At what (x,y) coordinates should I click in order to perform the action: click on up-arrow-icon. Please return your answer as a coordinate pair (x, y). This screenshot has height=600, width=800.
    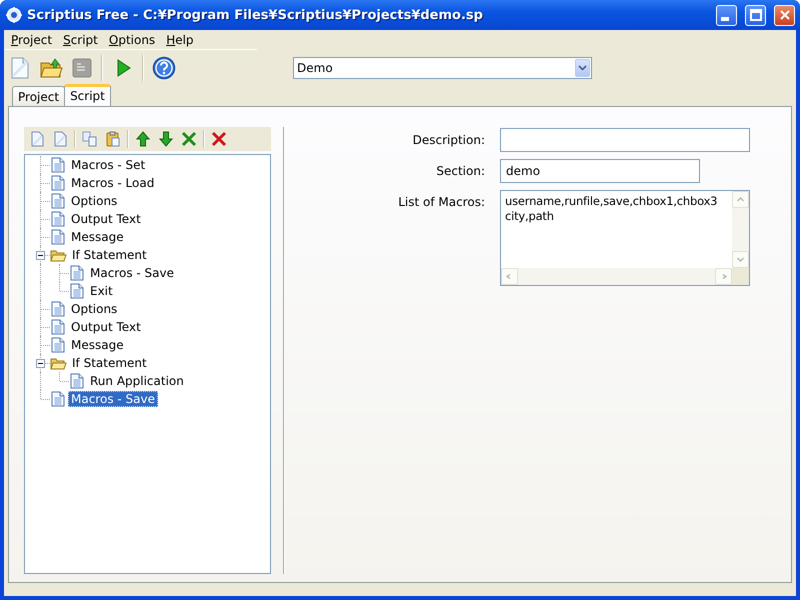
    Looking at the image, I should click on (143, 139).